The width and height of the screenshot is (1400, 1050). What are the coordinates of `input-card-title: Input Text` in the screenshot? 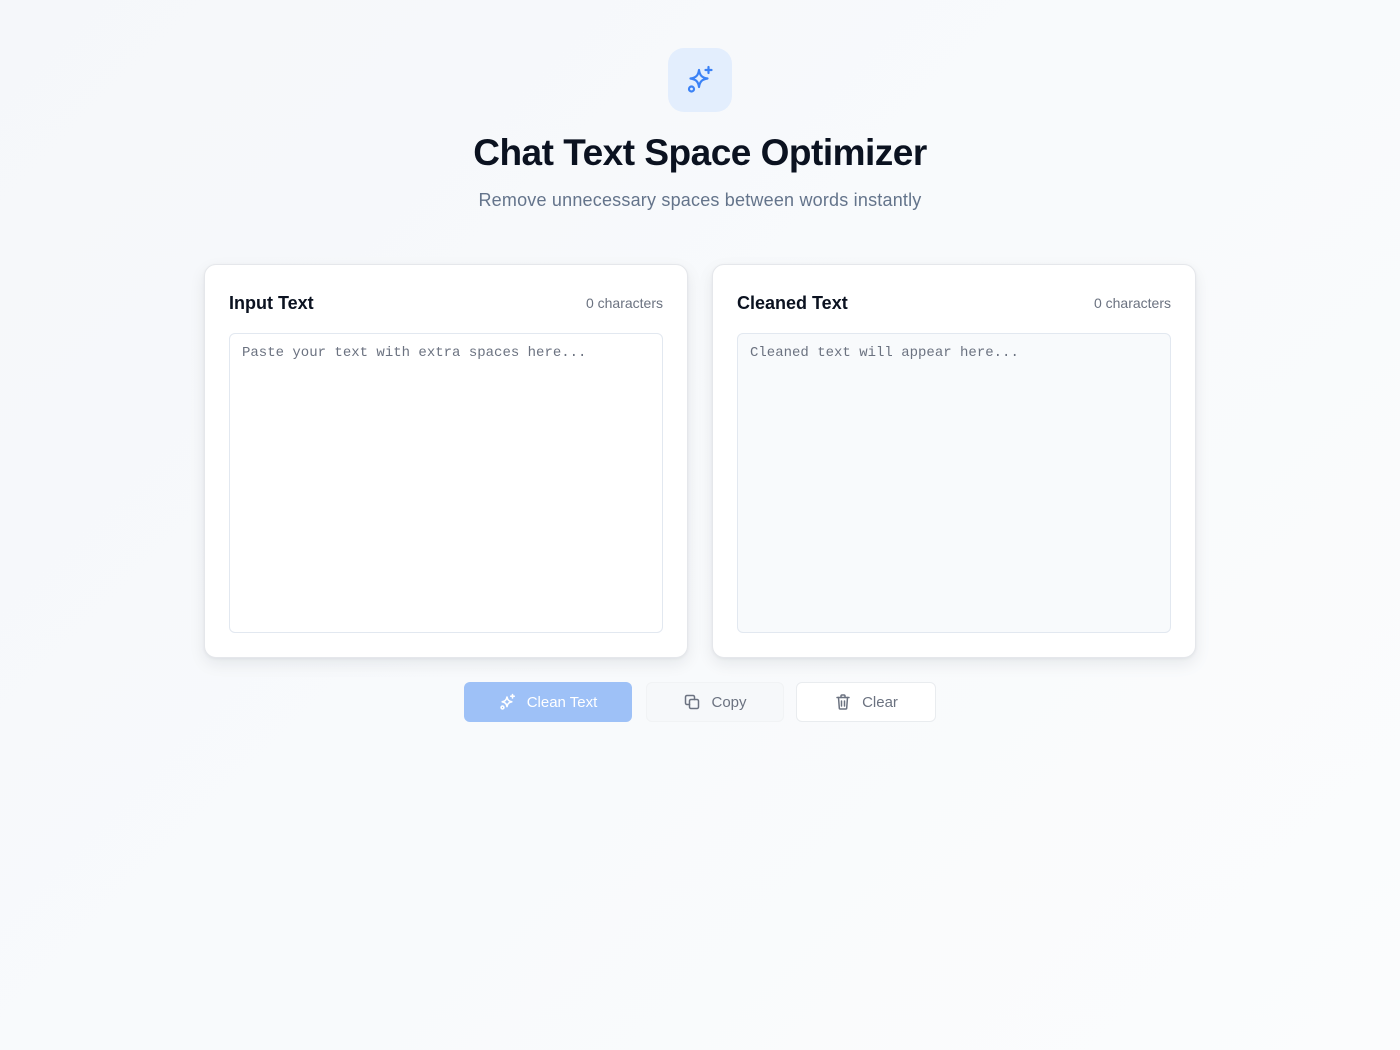 It's located at (271, 302).